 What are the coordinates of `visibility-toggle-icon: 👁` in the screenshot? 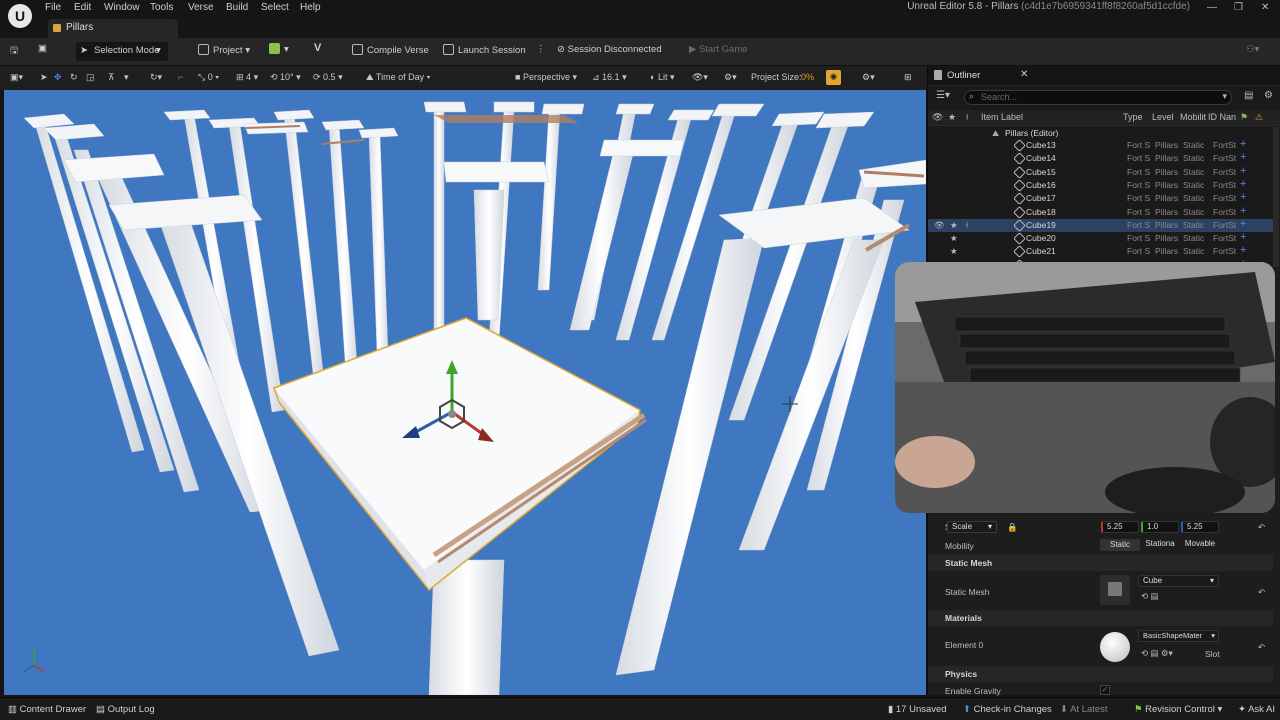 It's located at (939, 225).